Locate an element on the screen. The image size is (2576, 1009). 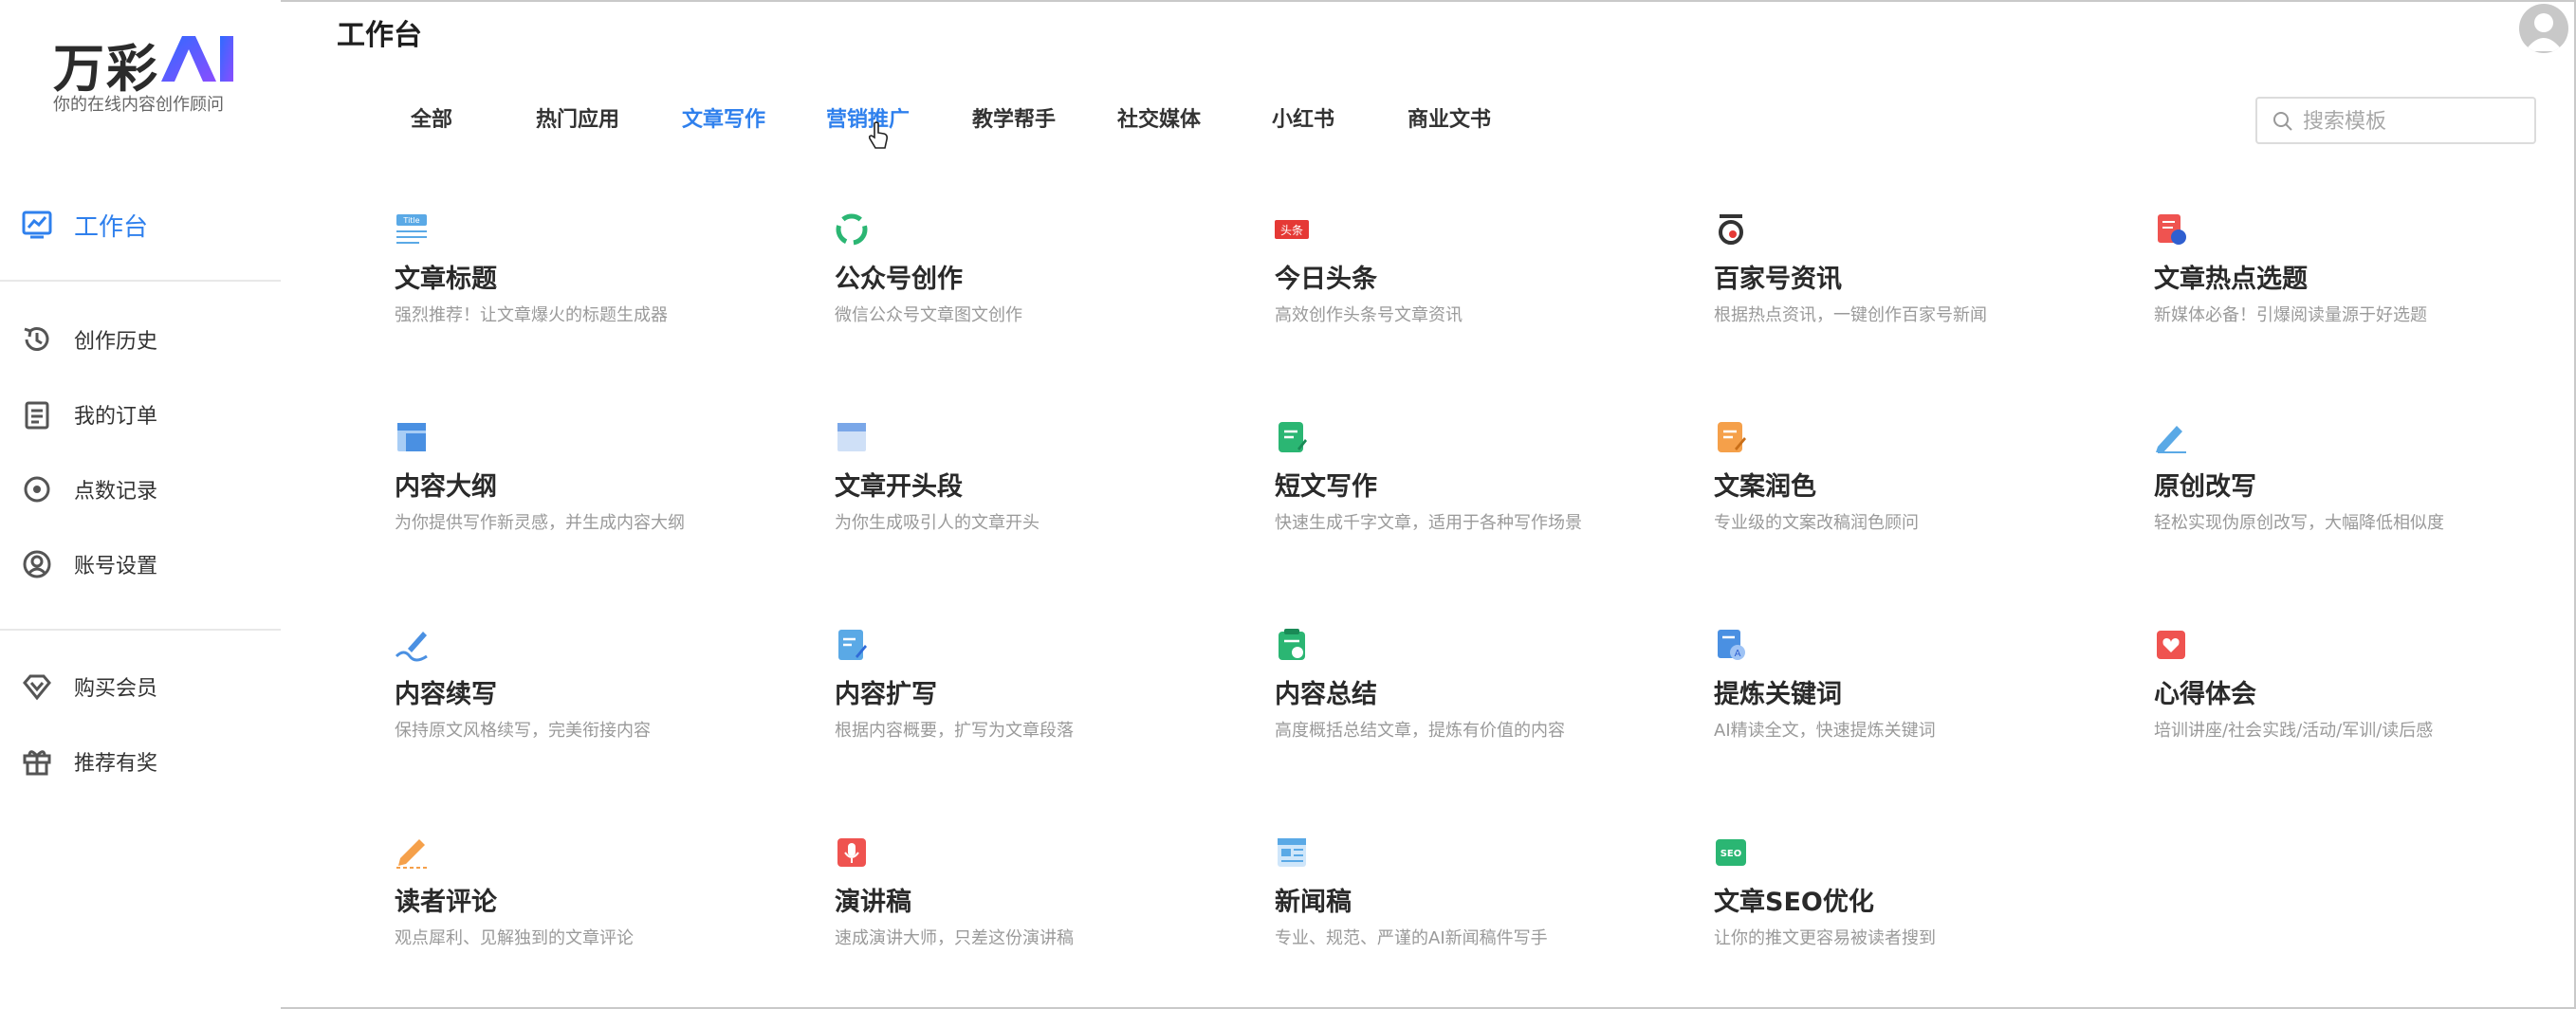
heart-note-icon is located at coordinates (2171, 645).